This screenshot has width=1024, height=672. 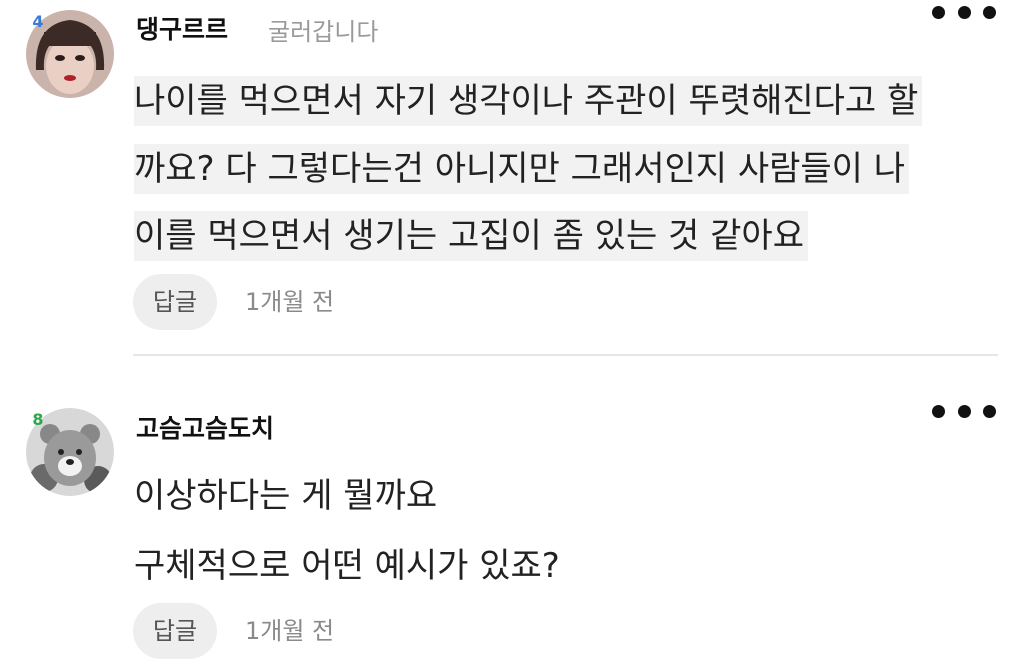 What do you see at coordinates (286, 496) in the screenshot?
I see `comment-text-line: 이상하다는 게 뭘까요` at bounding box center [286, 496].